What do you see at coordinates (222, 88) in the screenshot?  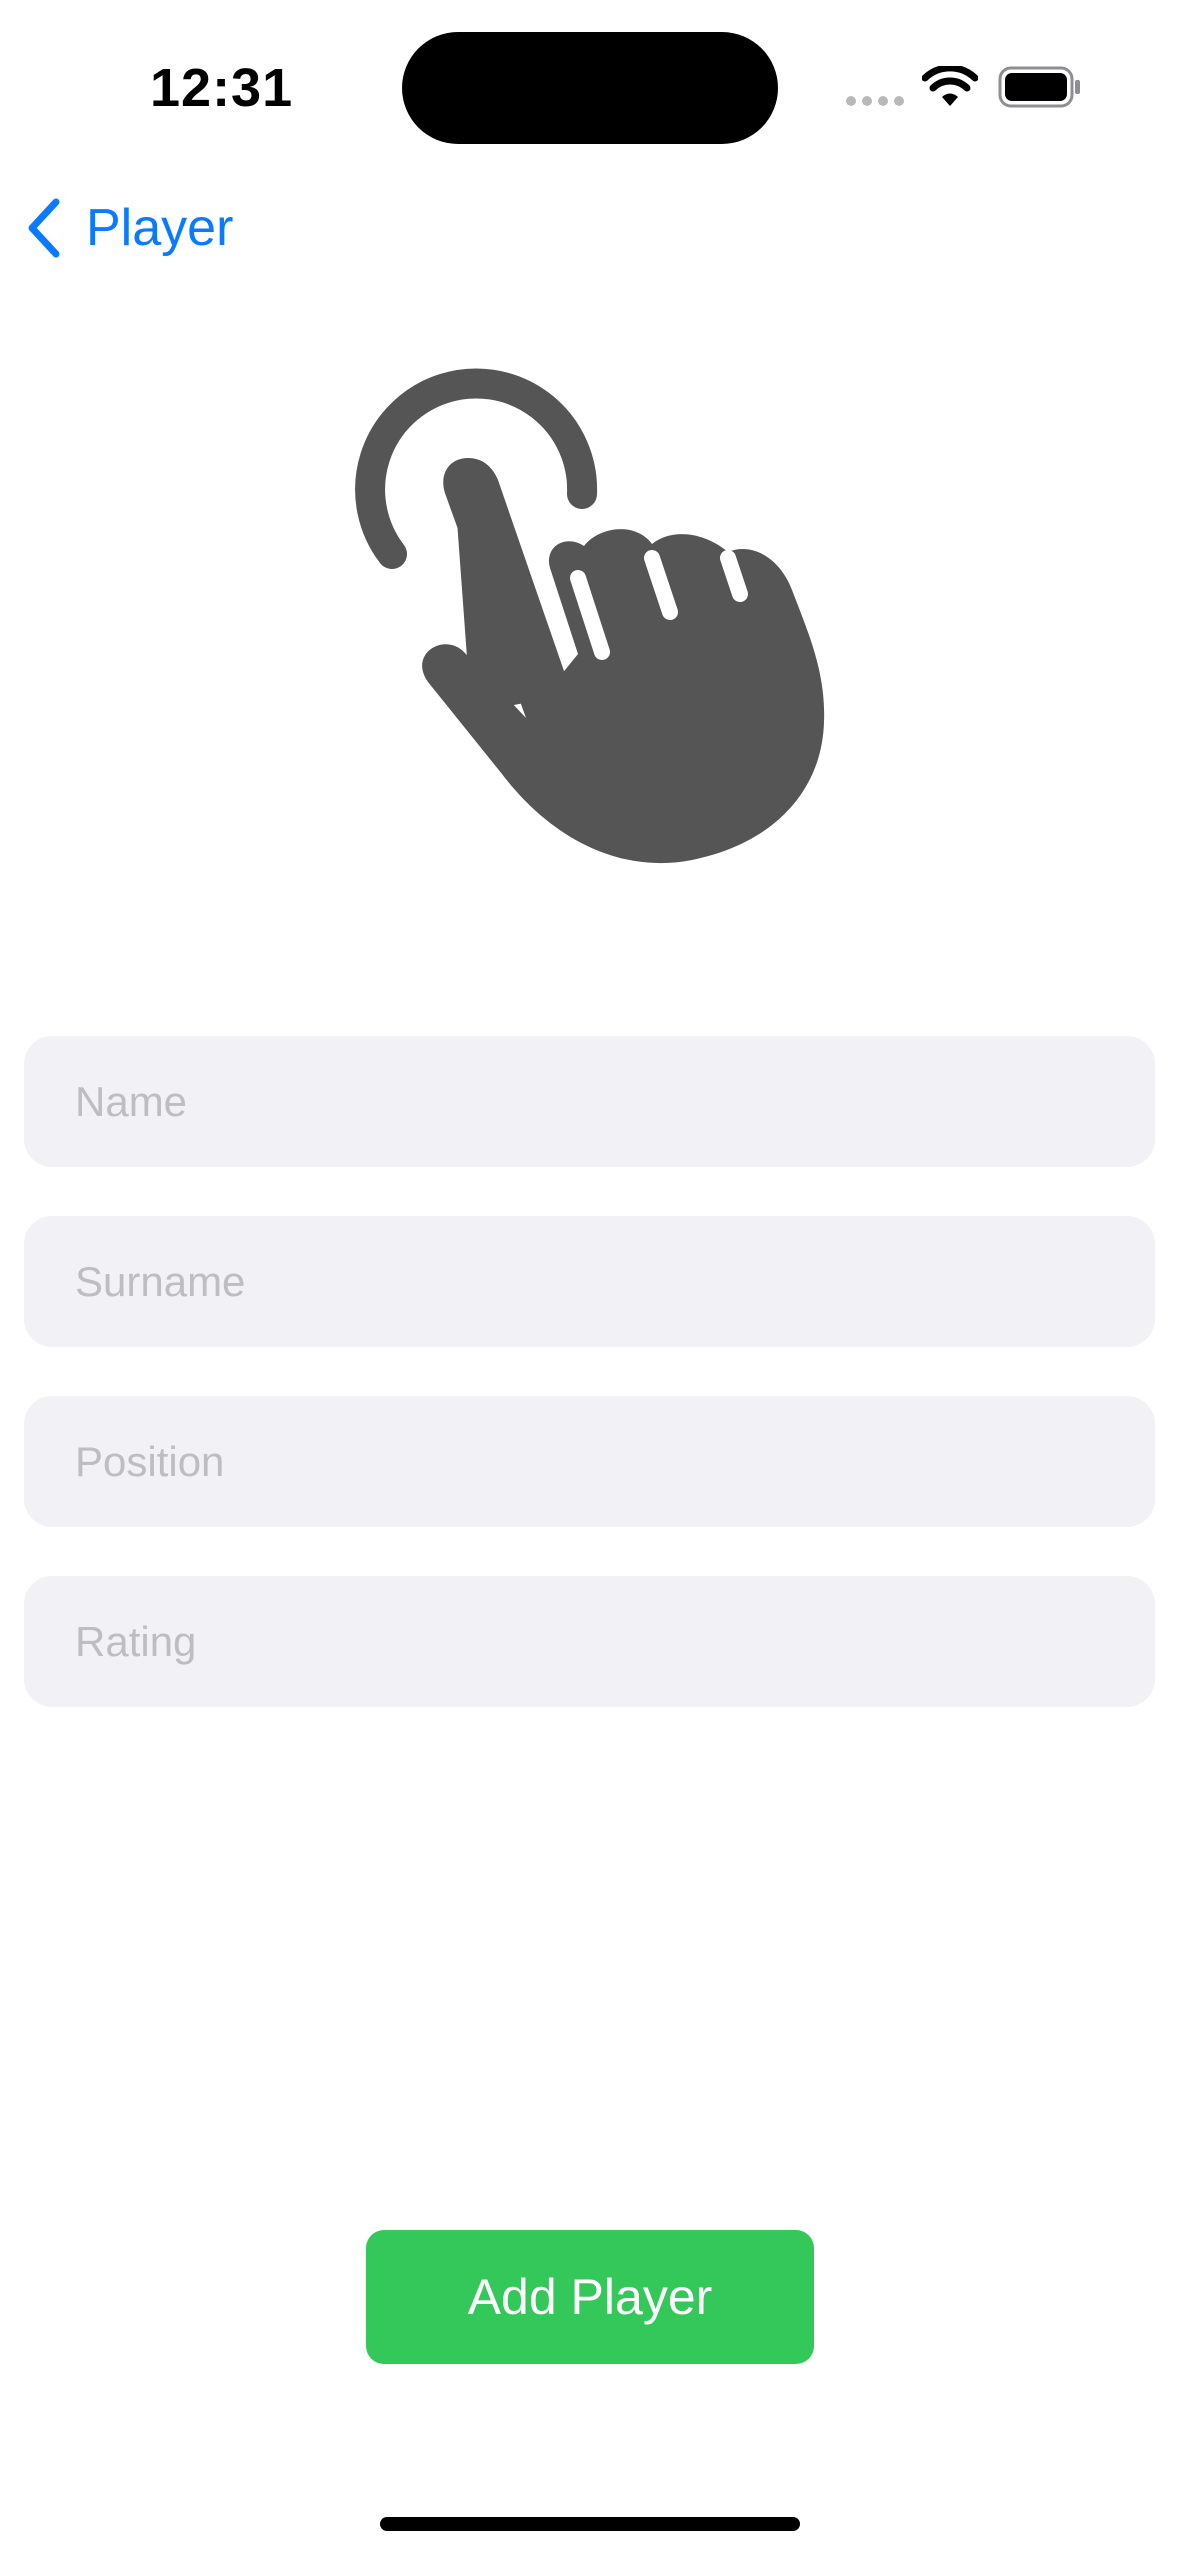 I see `status-time: 12:31` at bounding box center [222, 88].